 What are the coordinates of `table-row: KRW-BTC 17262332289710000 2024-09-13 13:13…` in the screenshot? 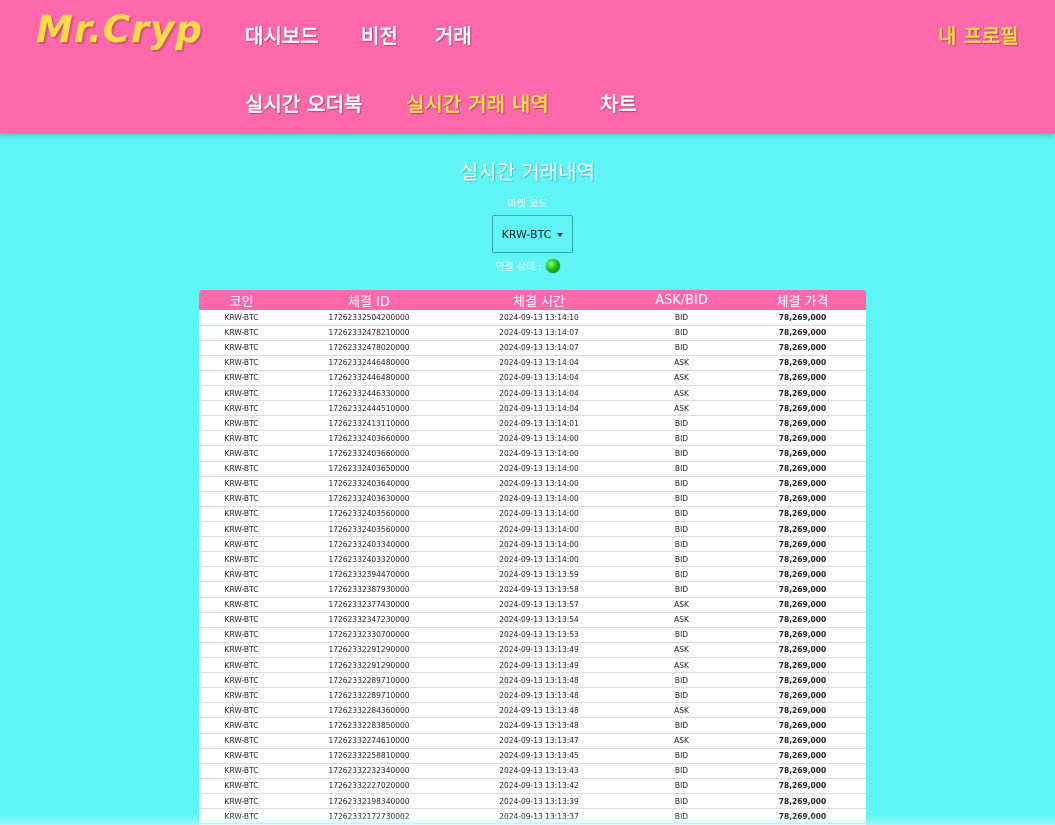 It's located at (532, 680).